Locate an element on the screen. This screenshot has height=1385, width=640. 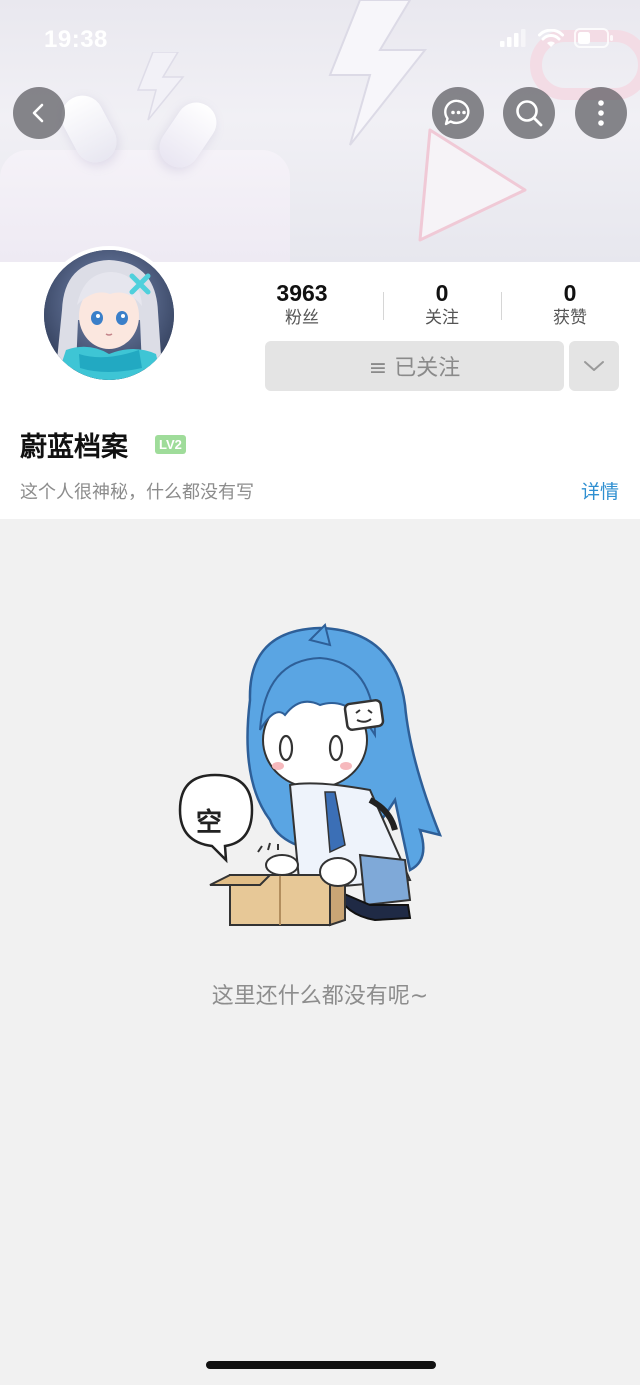
search-button is located at coordinates (529, 113).